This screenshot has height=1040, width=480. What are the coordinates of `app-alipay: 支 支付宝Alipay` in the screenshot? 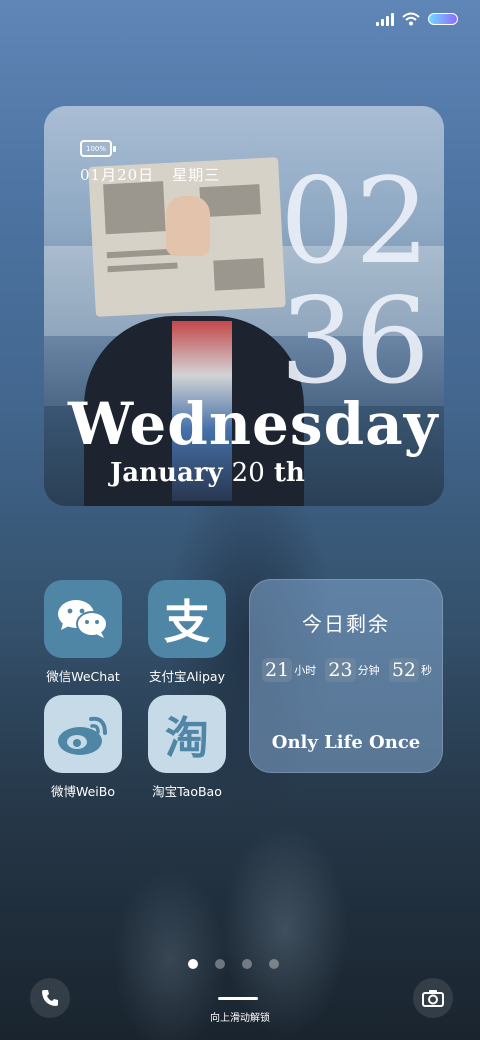 It's located at (187, 632).